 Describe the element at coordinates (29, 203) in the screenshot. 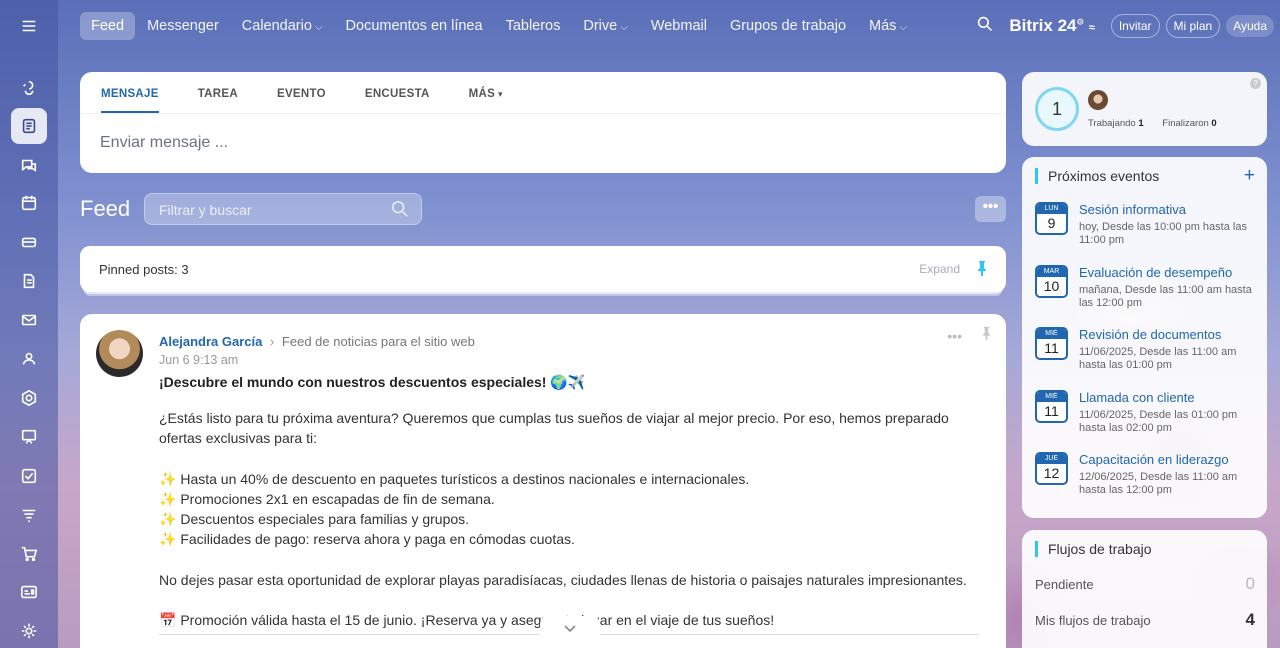

I see `calendar-icon` at that location.